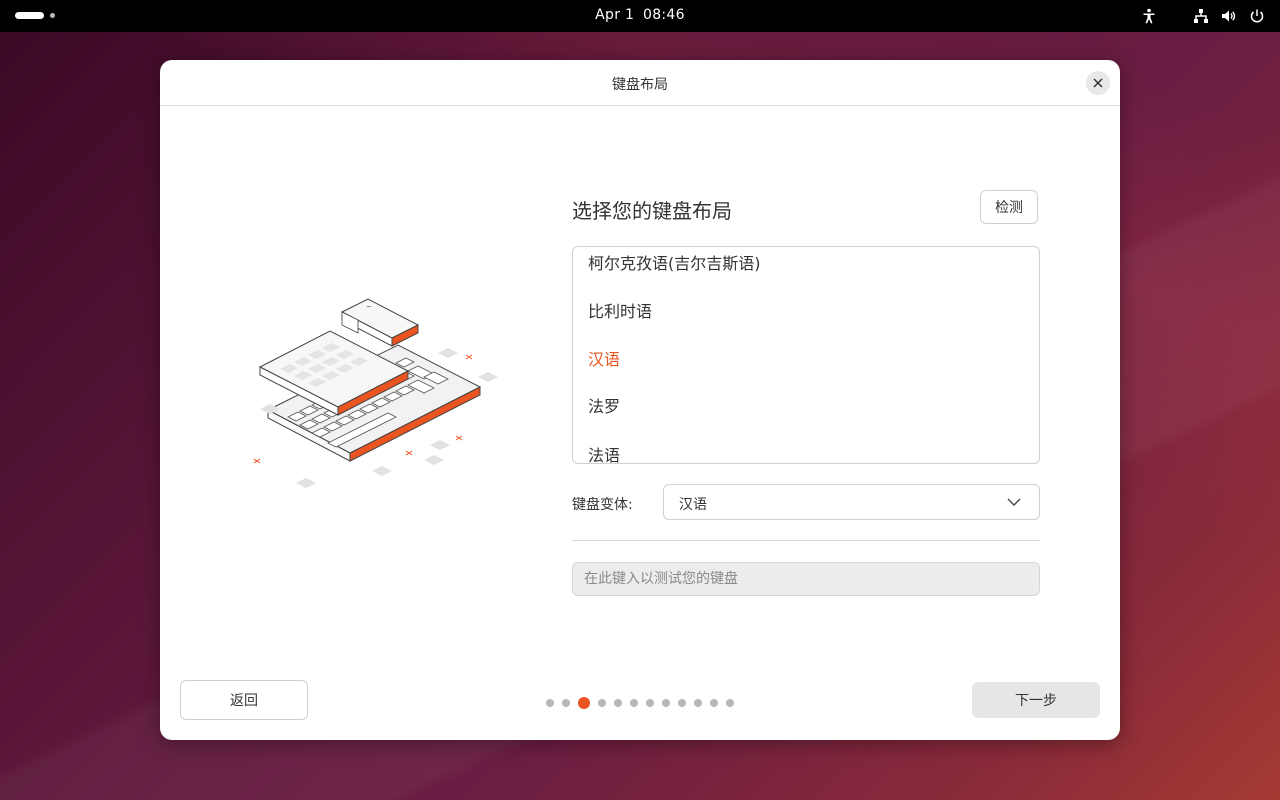 The width and height of the screenshot is (1280, 800). I want to click on dialog-title: 键盘布局, so click(640, 85).